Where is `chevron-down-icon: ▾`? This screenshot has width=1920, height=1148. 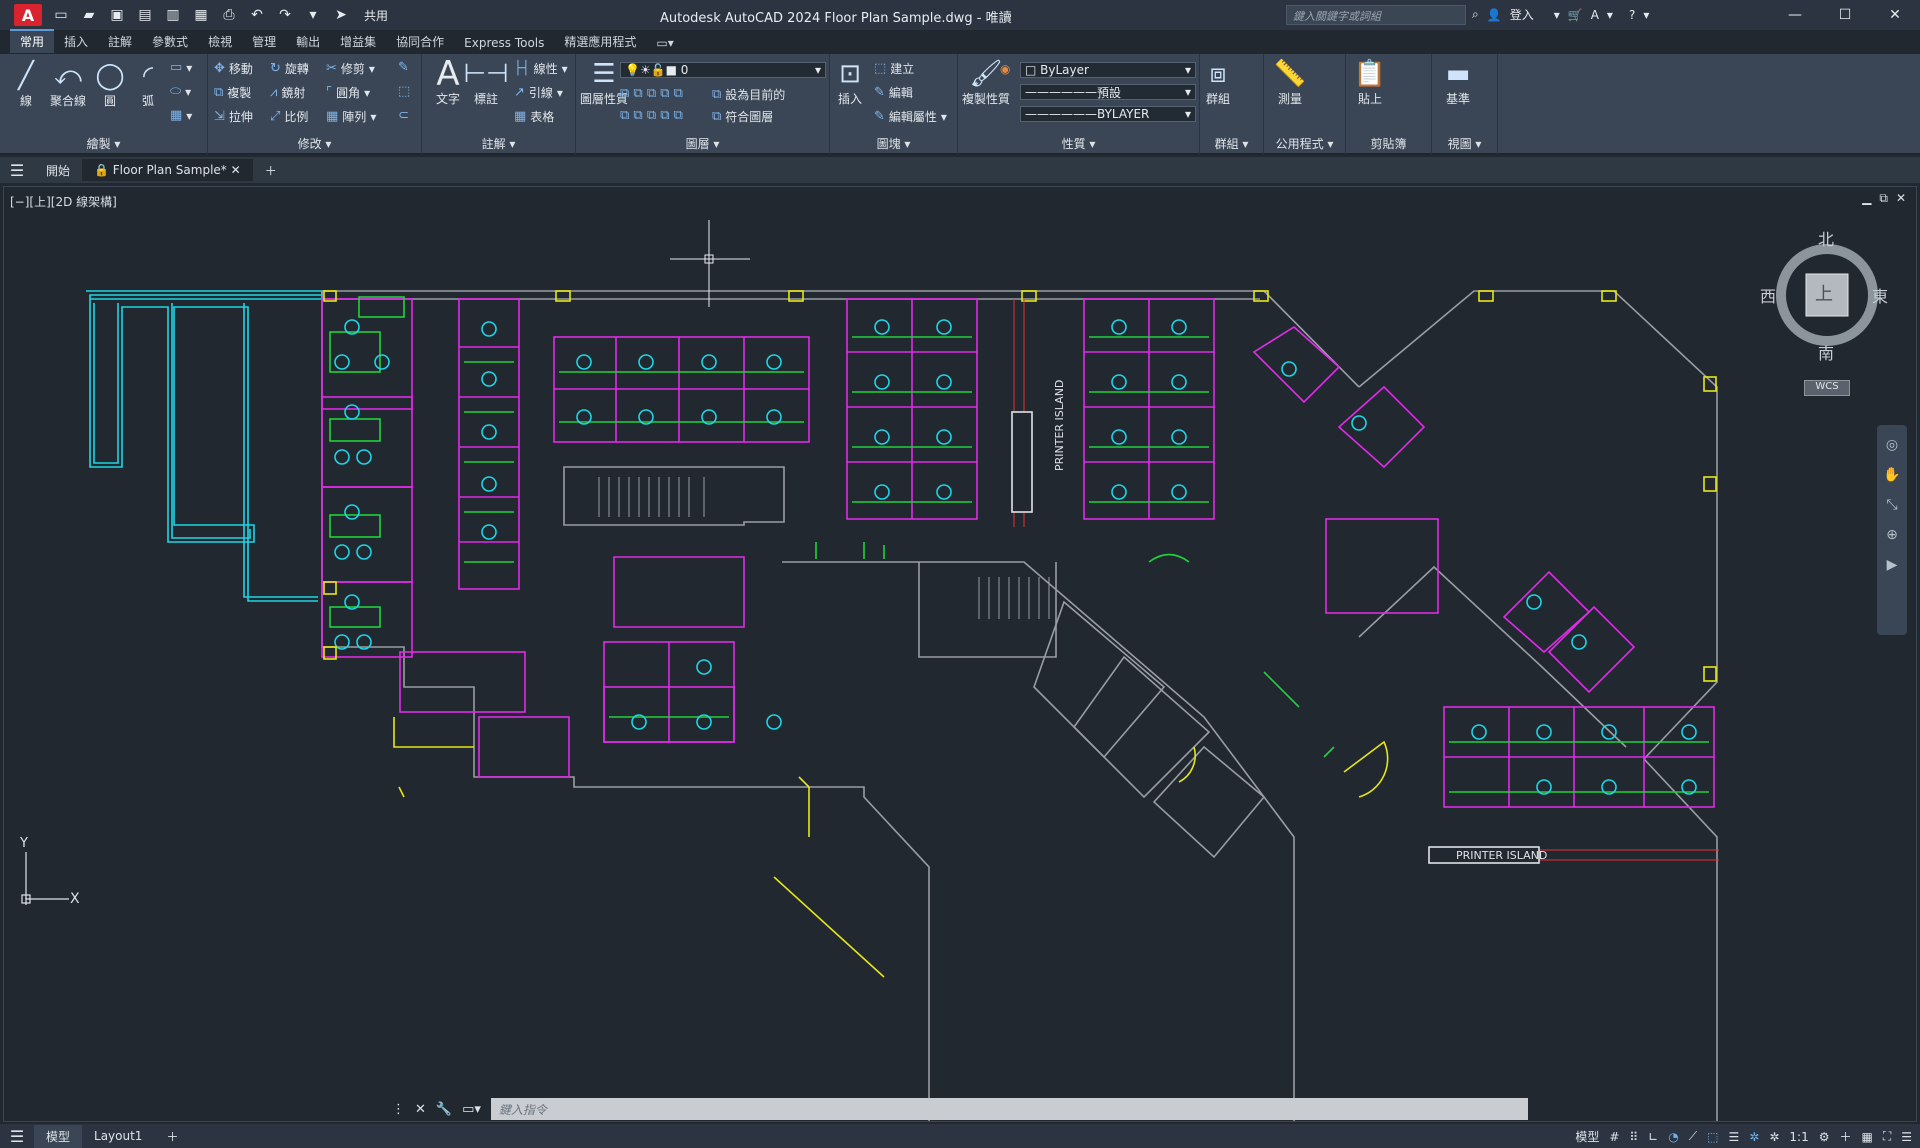
chevron-down-icon: ▾ is located at coordinates (1557, 15).